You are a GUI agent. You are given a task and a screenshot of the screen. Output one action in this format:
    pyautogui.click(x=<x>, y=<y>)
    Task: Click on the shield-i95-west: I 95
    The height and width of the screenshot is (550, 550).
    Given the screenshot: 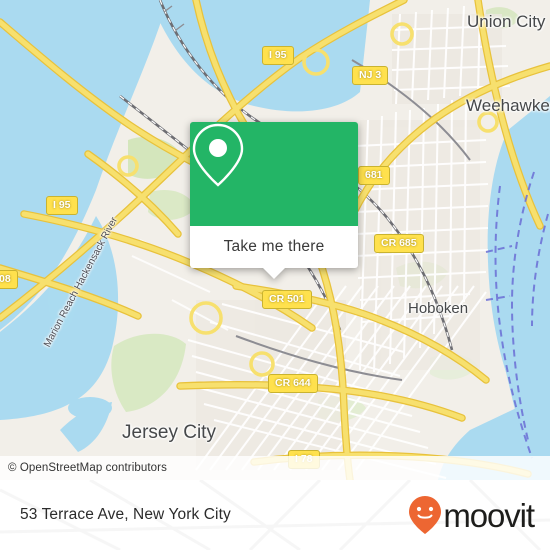 What is the action you would take?
    pyautogui.click(x=62, y=205)
    